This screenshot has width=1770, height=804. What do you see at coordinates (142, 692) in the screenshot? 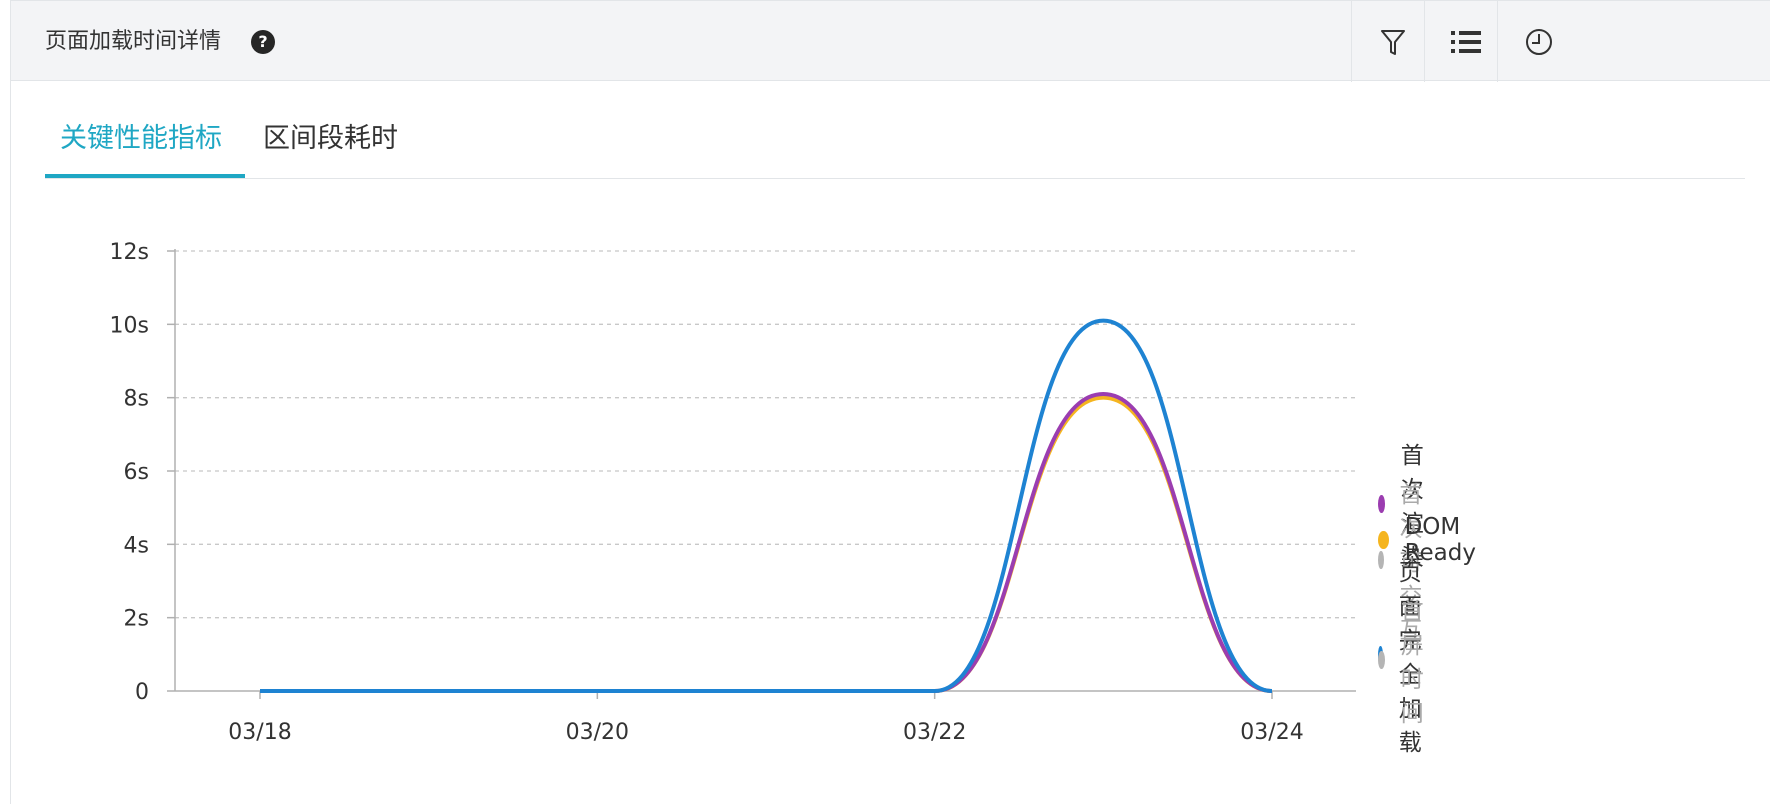
I see `y-tick-label: 0` at bounding box center [142, 692].